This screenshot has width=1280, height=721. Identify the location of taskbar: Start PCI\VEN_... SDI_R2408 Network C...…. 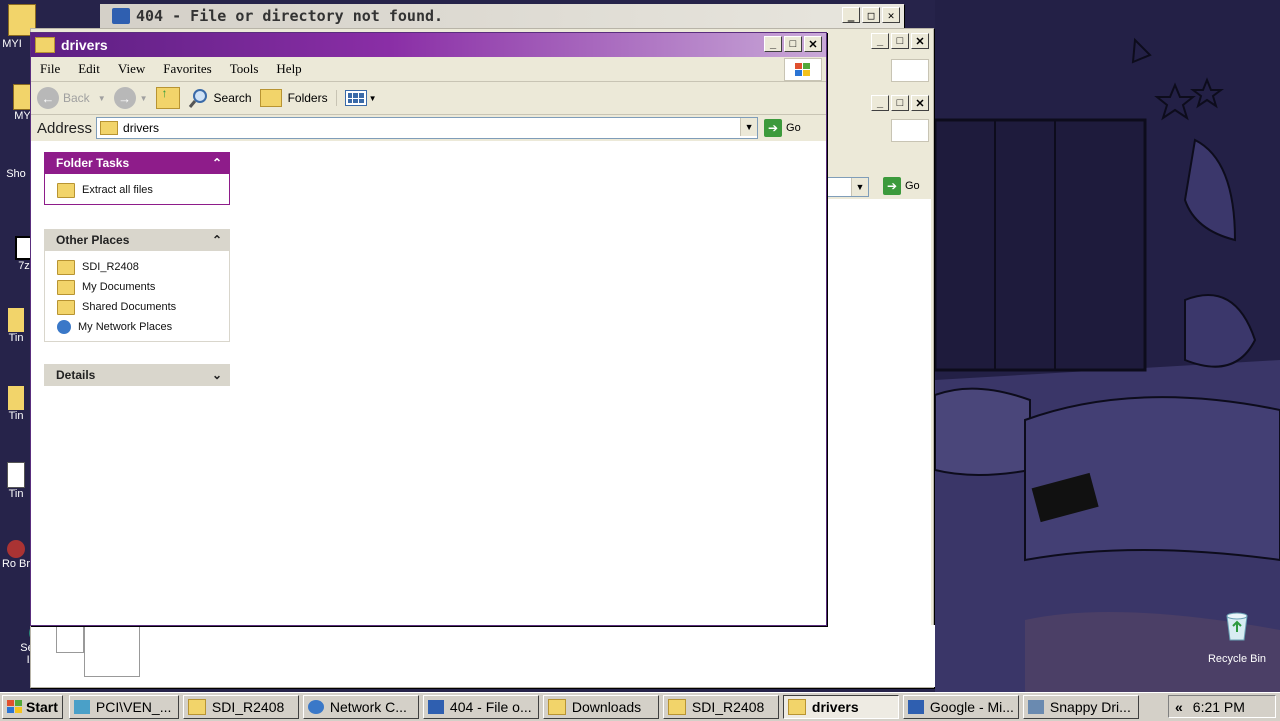
(640, 706).